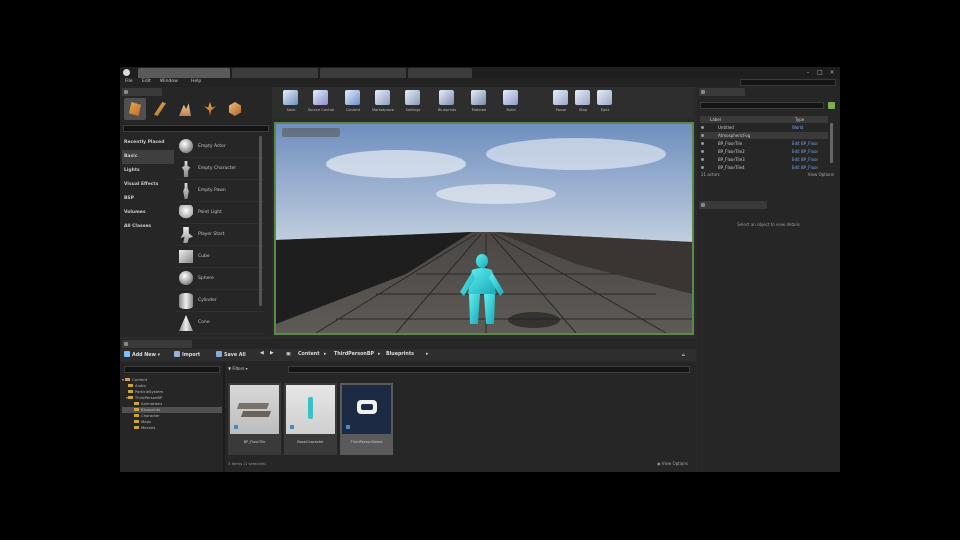 The width and height of the screenshot is (960, 540). What do you see at coordinates (172, 428) in the screenshot?
I see `tree-item-meshes: Meshes` at bounding box center [172, 428].